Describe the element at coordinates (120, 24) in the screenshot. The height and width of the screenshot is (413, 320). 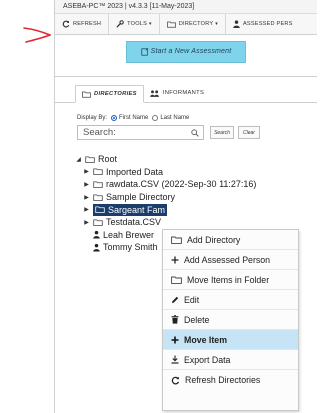
I see `wrench-icon` at that location.